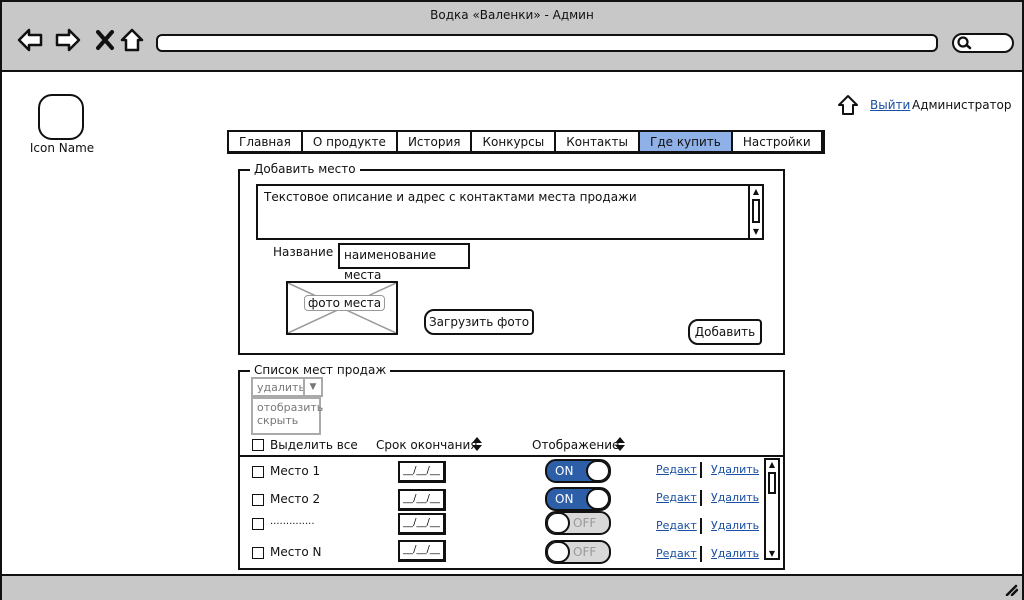 The width and height of the screenshot is (1024, 600). What do you see at coordinates (404, 262) in the screenshot?
I see `name-field: наименование места` at bounding box center [404, 262].